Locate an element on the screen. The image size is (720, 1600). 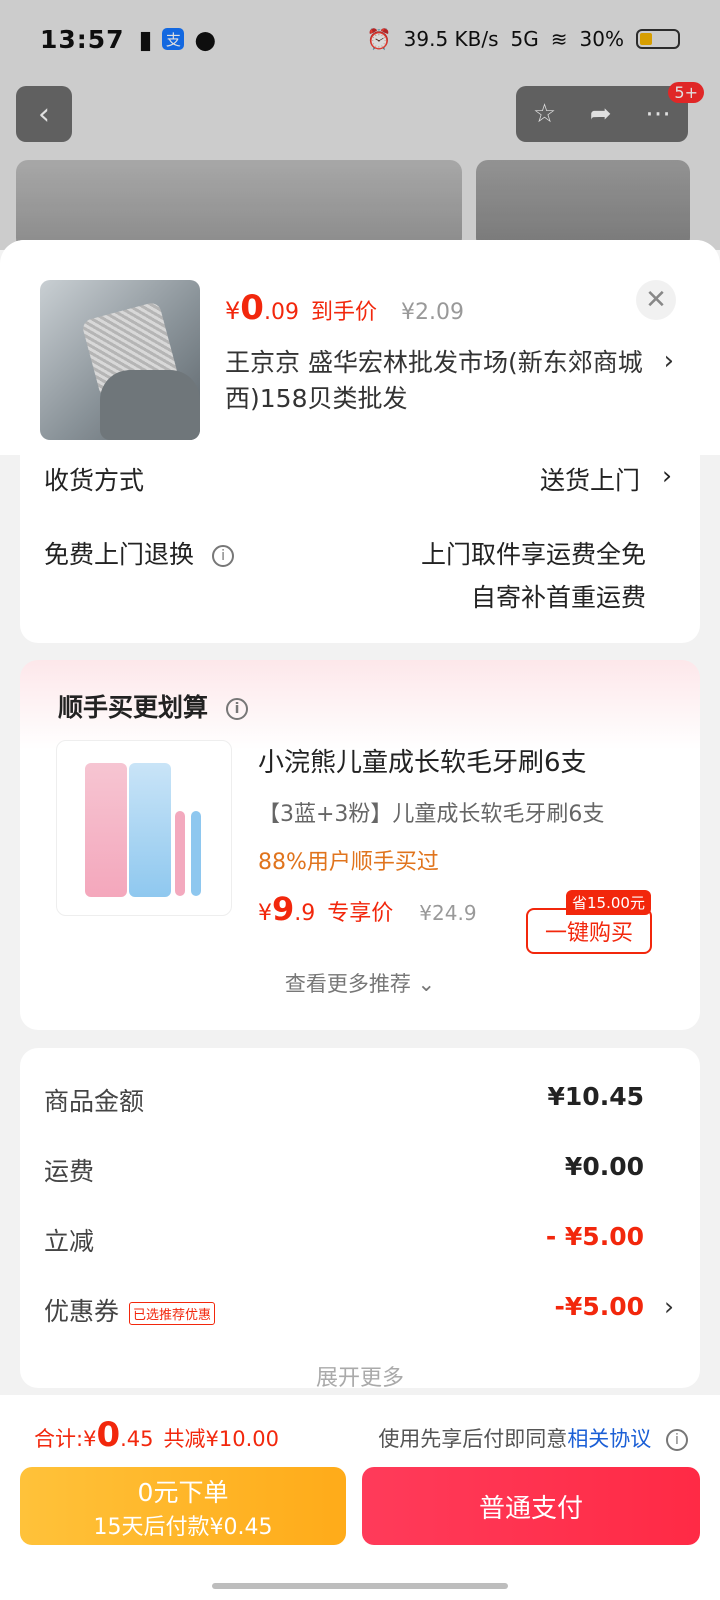
rec-price-decimal: .9 is located at coordinates (305, 913).